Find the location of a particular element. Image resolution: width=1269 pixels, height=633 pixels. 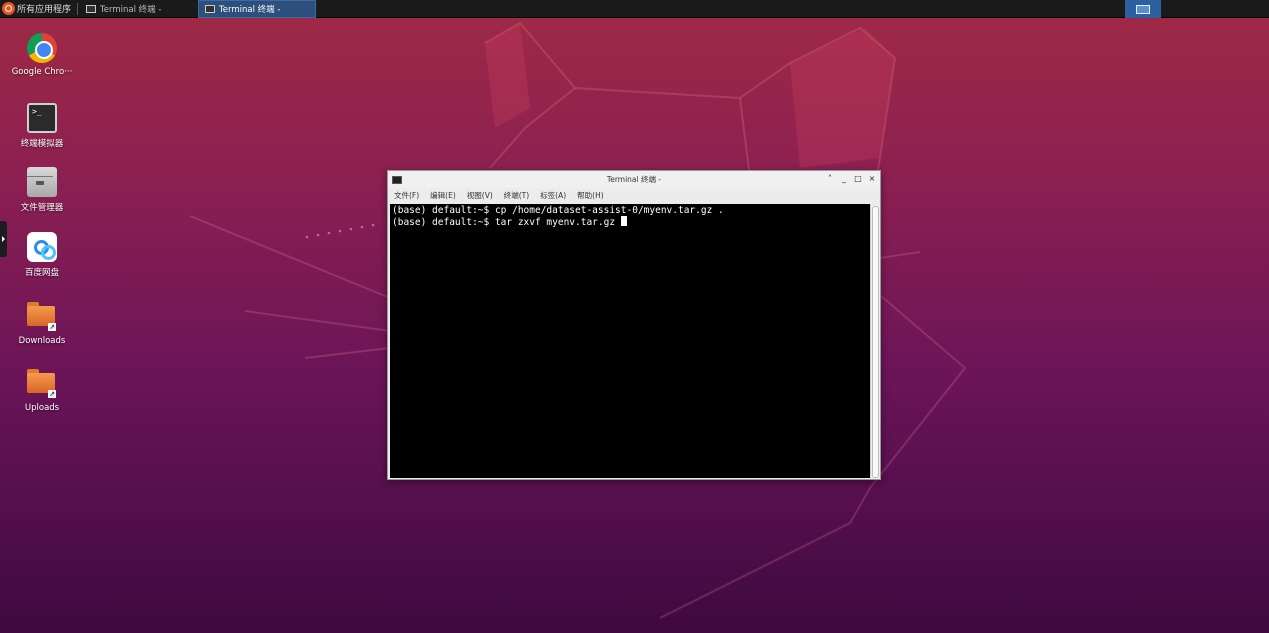

maximize-button: □ is located at coordinates (858, 179).